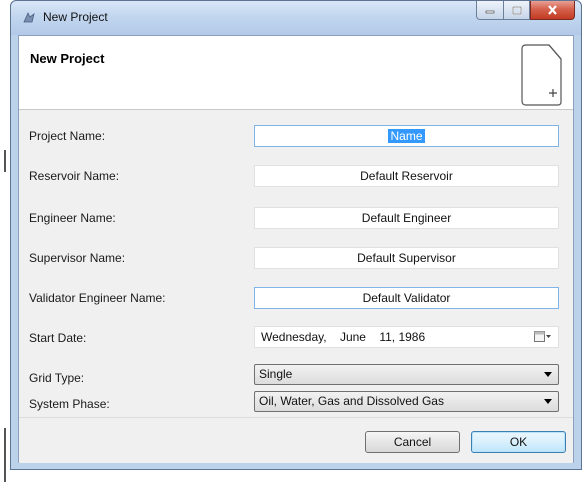 The height and width of the screenshot is (482, 584). I want to click on caption-buttons, so click(525, 11).